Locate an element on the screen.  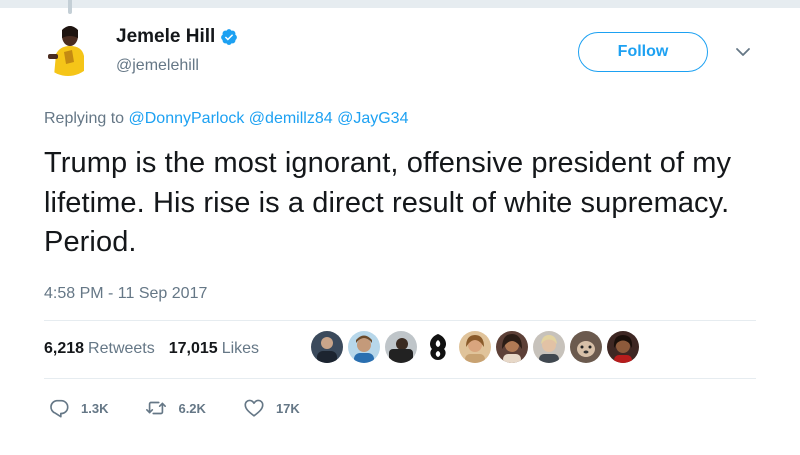
author-name-row: Jemele Hill is located at coordinates (177, 37).